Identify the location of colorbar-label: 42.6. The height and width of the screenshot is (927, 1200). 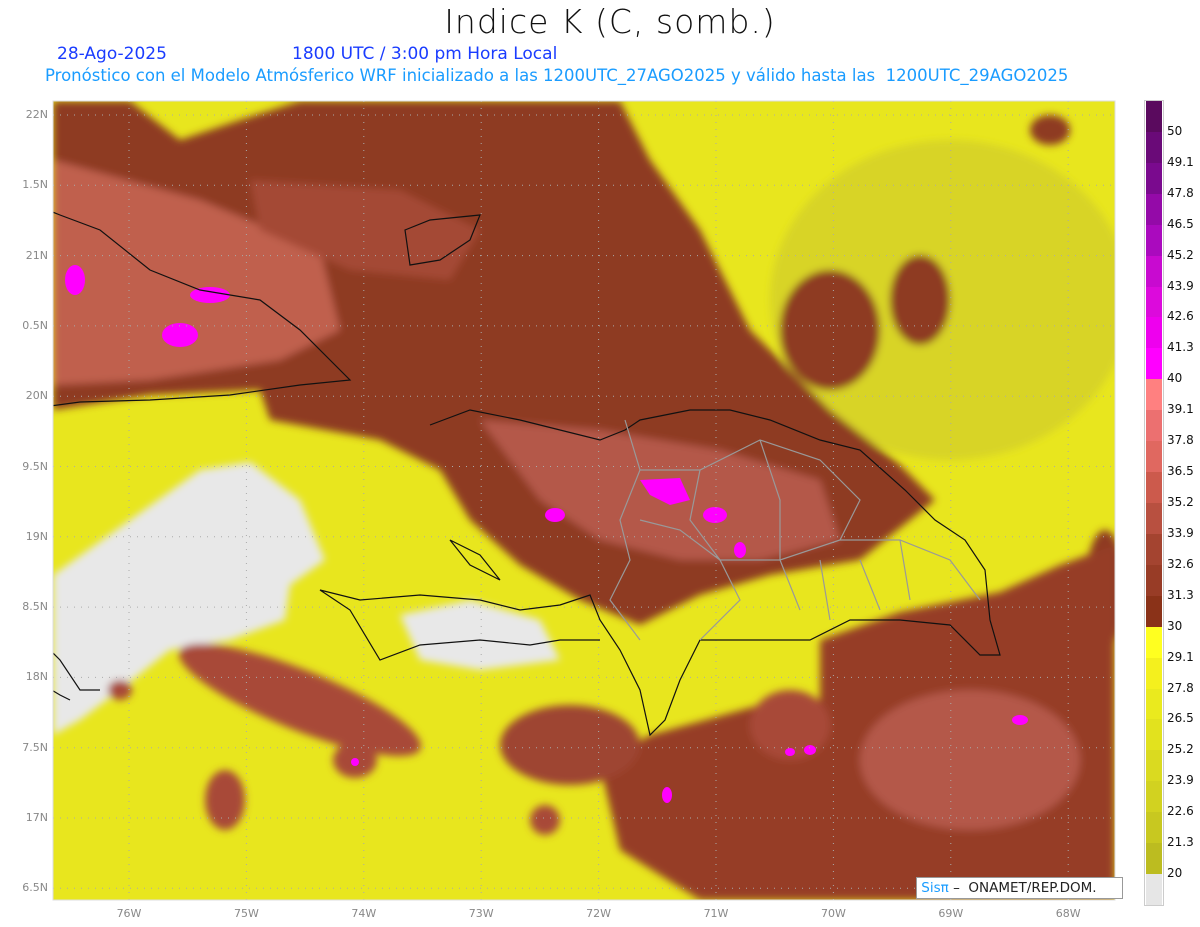
(1180, 316).